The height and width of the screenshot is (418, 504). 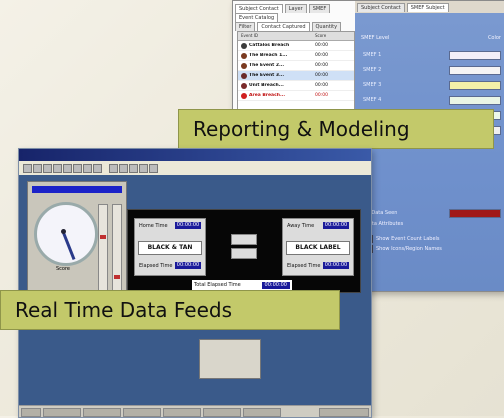 I want to click on grid-header: Event ID Score, so click(x=296, y=36).